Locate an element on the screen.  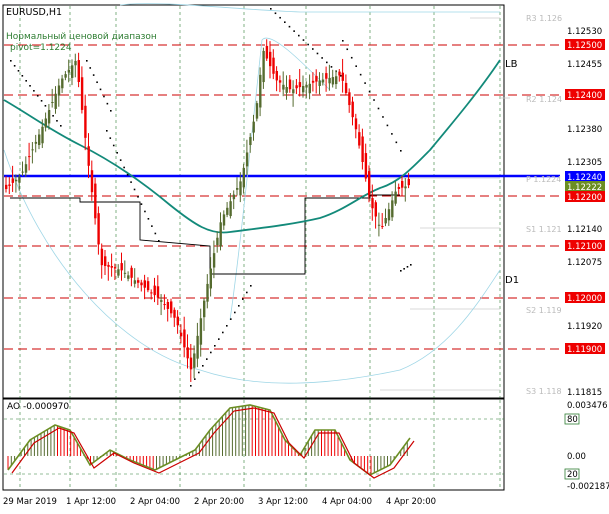
time-tick: 29 Mar 2019 is located at coordinates (30, 502).